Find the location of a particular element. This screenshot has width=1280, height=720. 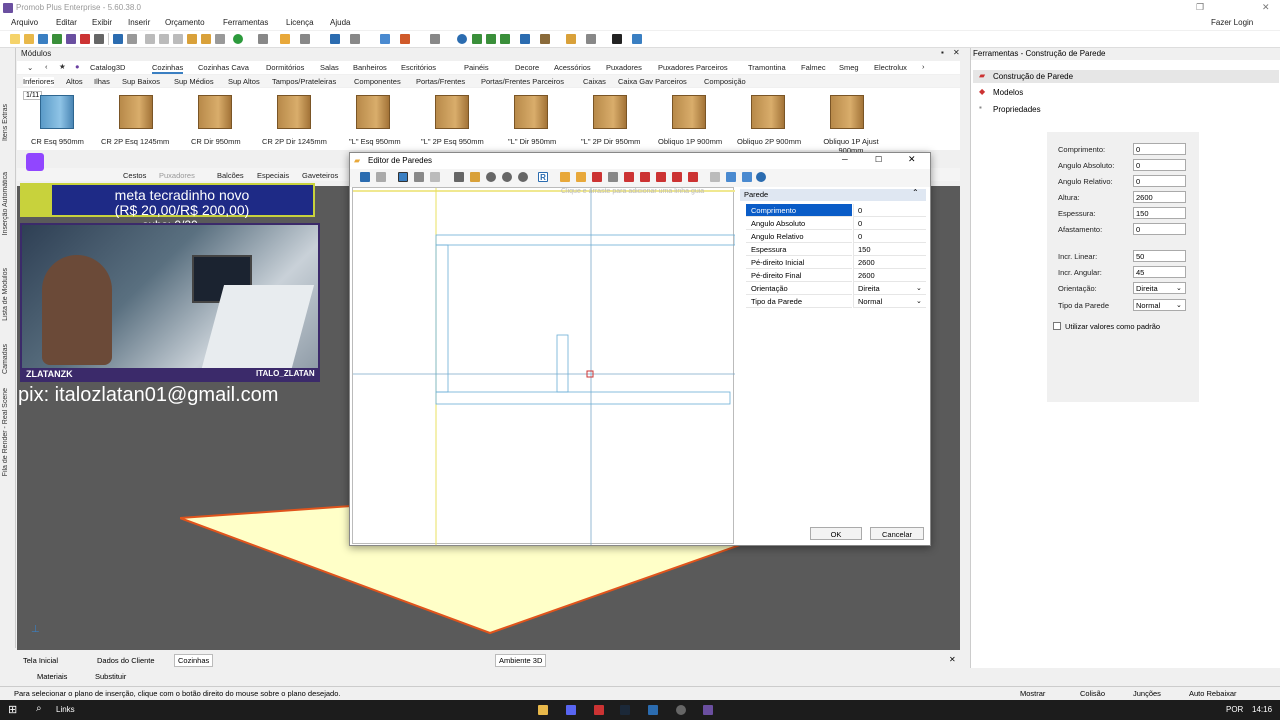

subtab-ilhas: Ilhas is located at coordinates (102, 81).